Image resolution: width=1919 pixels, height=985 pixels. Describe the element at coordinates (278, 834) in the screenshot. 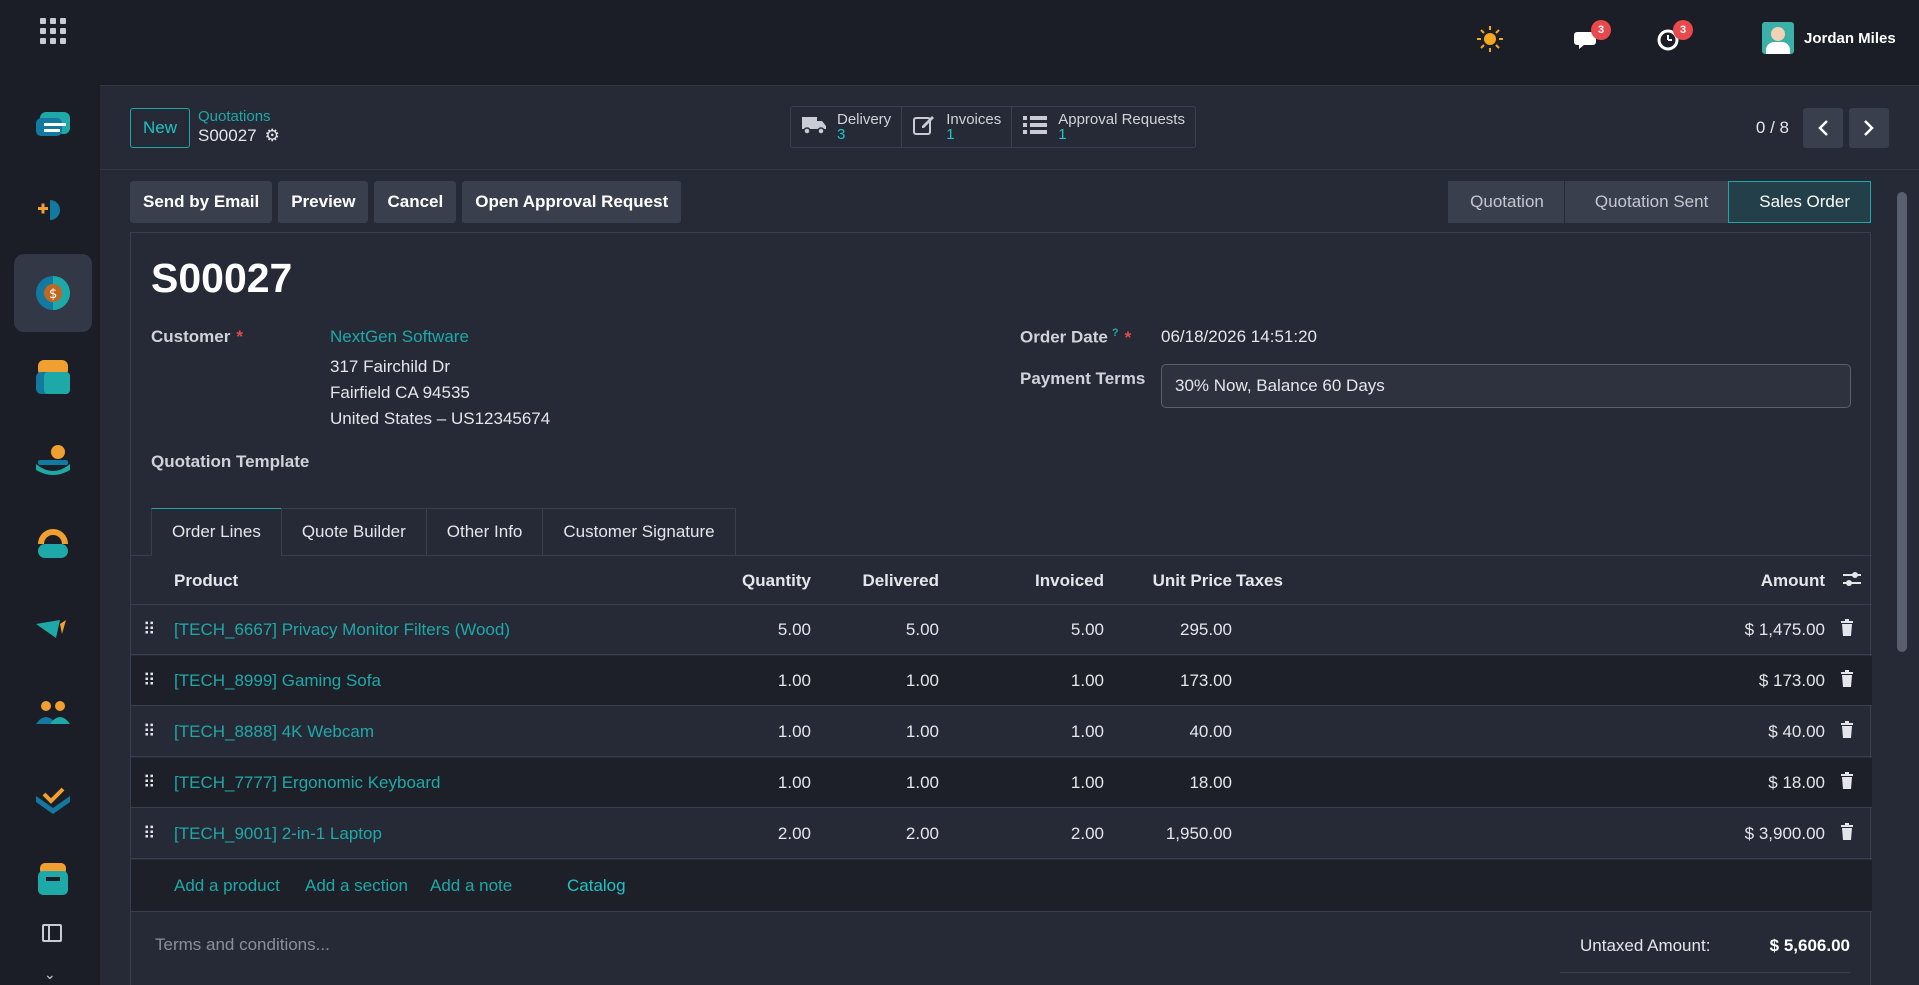

I see `product-link: [TECH_9001] 2-in-1 Laptop` at that location.